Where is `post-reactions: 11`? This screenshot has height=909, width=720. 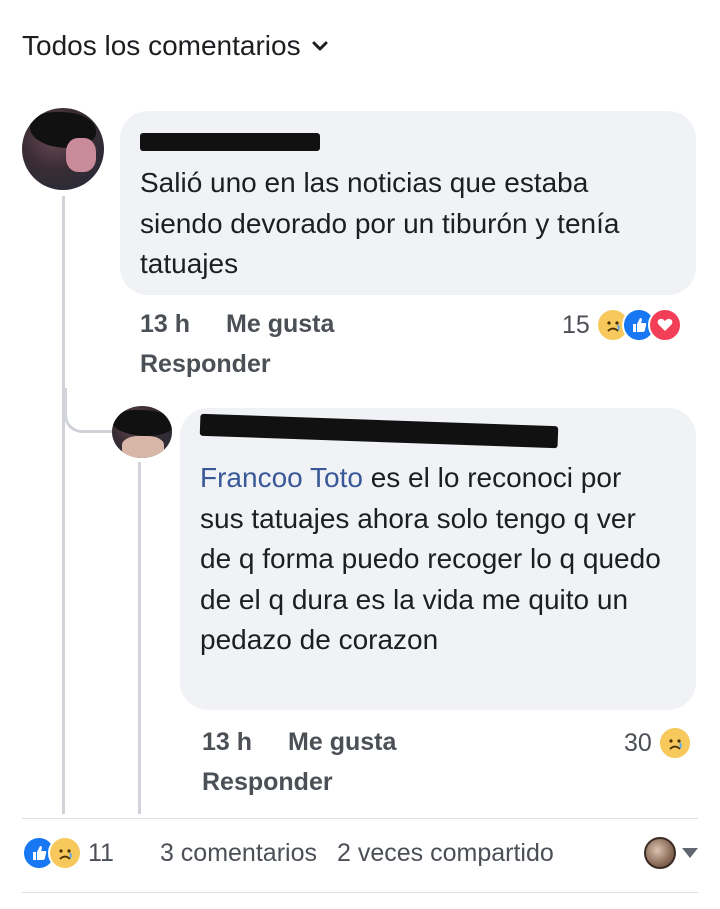 post-reactions: 11 is located at coordinates (68, 853).